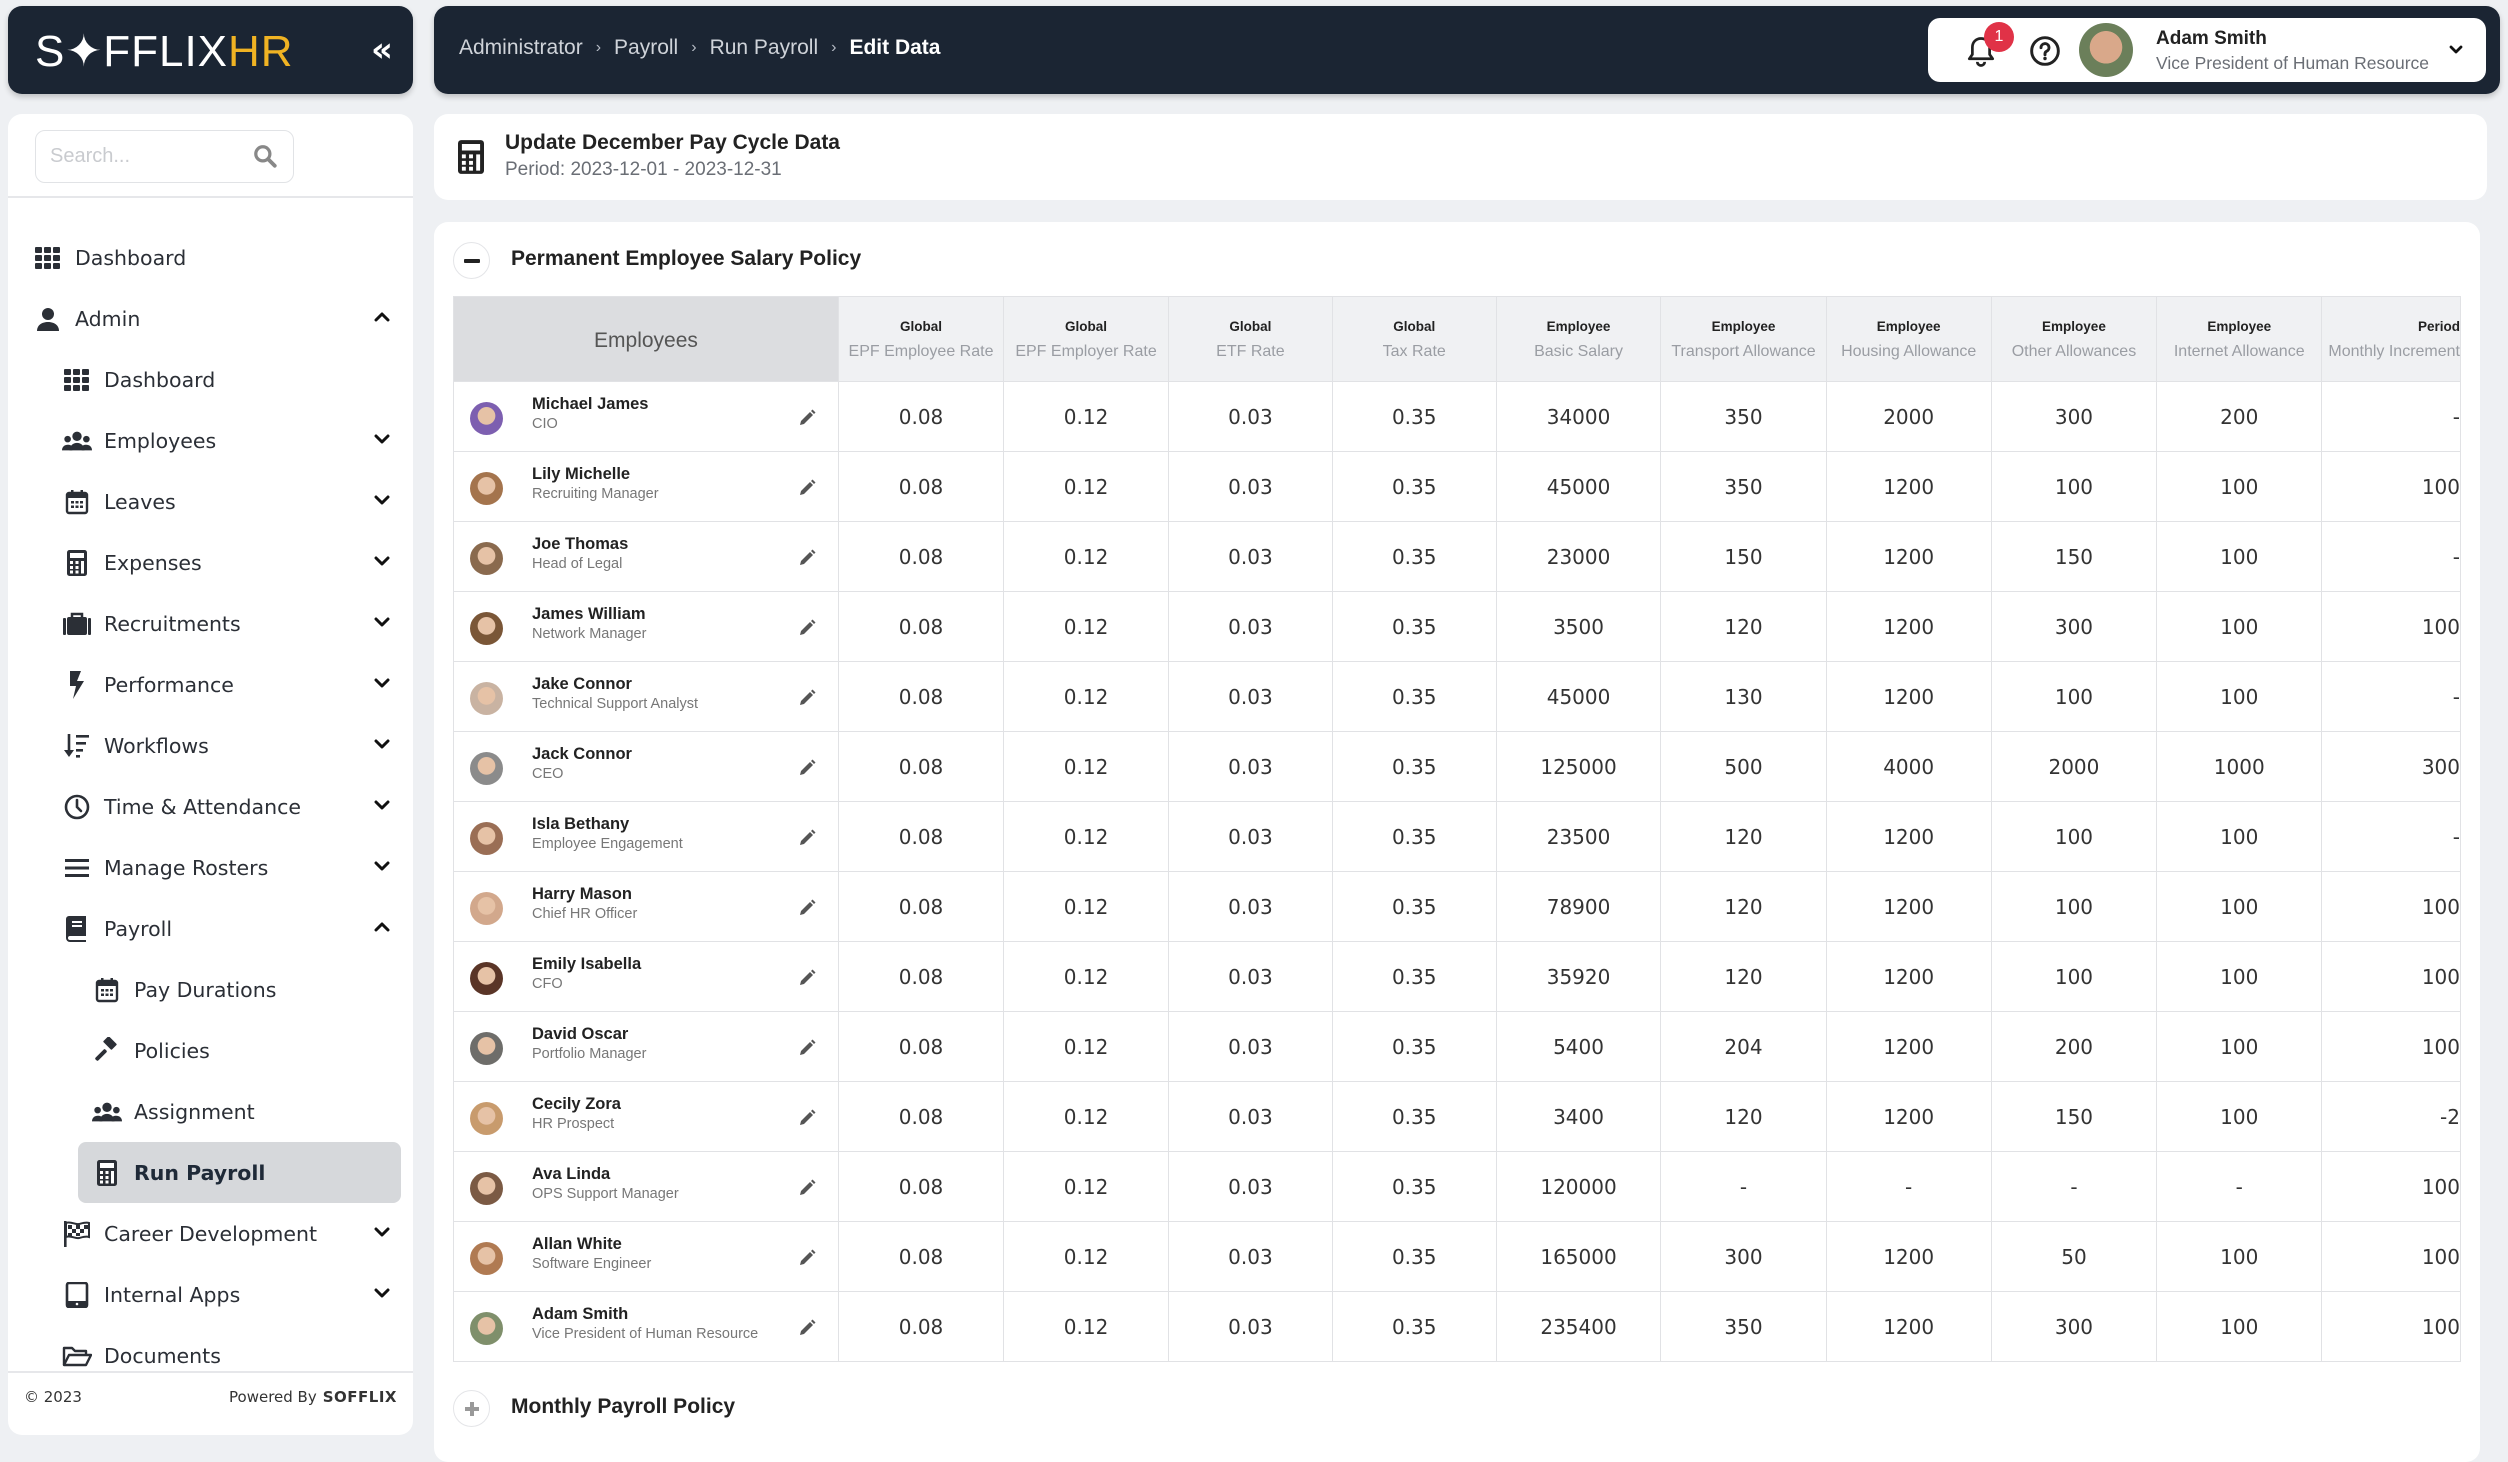  Describe the element at coordinates (471, 260) in the screenshot. I see `collapse-policy-button` at that location.